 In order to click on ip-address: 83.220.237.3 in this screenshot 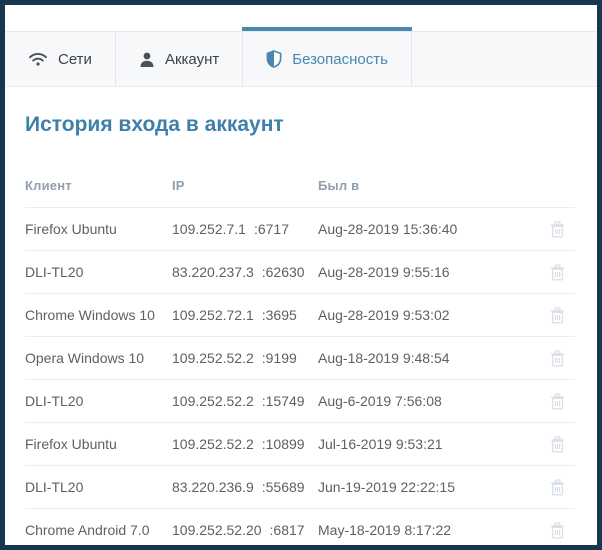, I will do `click(213, 272)`.